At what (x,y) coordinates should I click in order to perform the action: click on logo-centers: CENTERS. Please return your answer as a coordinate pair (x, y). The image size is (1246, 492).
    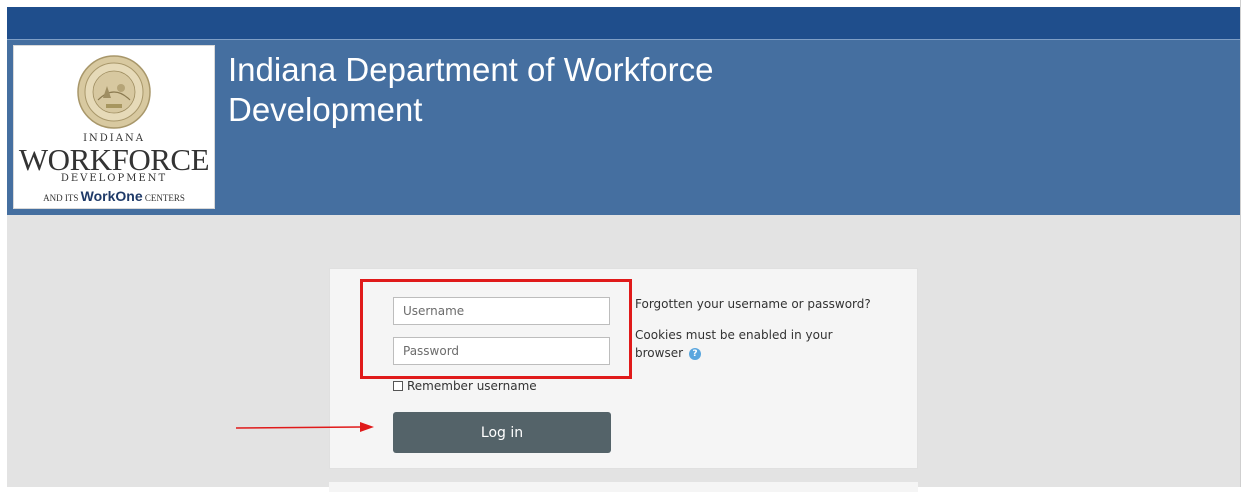
    Looking at the image, I should click on (163, 198).